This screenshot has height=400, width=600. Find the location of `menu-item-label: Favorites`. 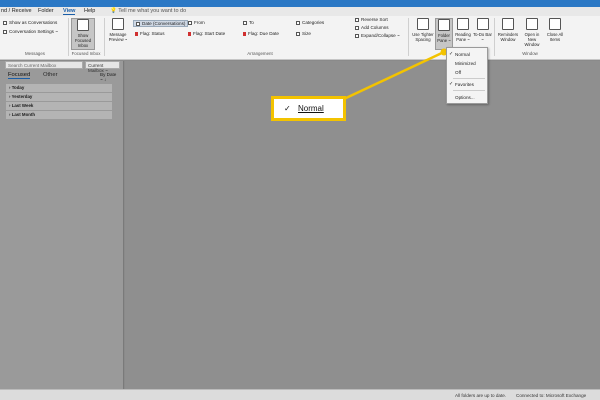

menu-item-label: Favorites is located at coordinates (464, 84).